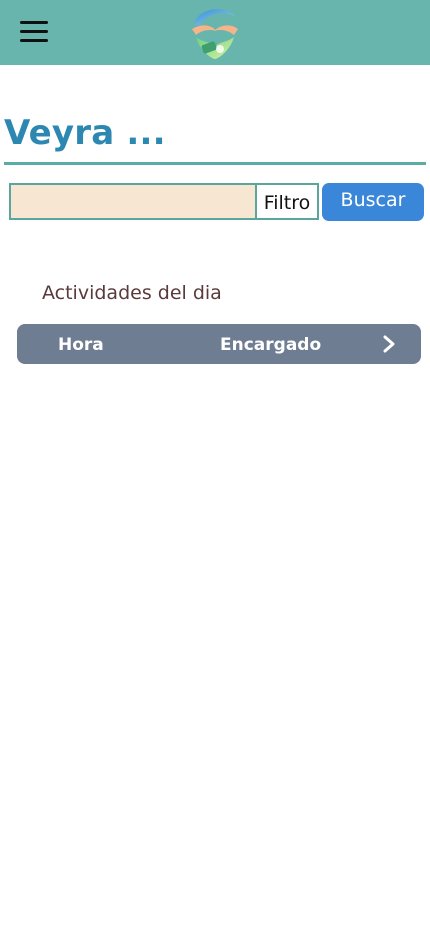  I want to click on chevron-right-icon, so click(389, 344).